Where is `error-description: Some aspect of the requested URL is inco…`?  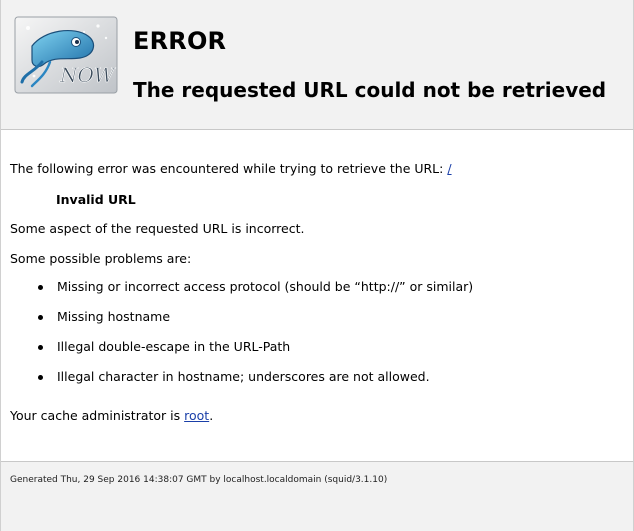 error-description: Some aspect of the requested URL is inco… is located at coordinates (157, 228).